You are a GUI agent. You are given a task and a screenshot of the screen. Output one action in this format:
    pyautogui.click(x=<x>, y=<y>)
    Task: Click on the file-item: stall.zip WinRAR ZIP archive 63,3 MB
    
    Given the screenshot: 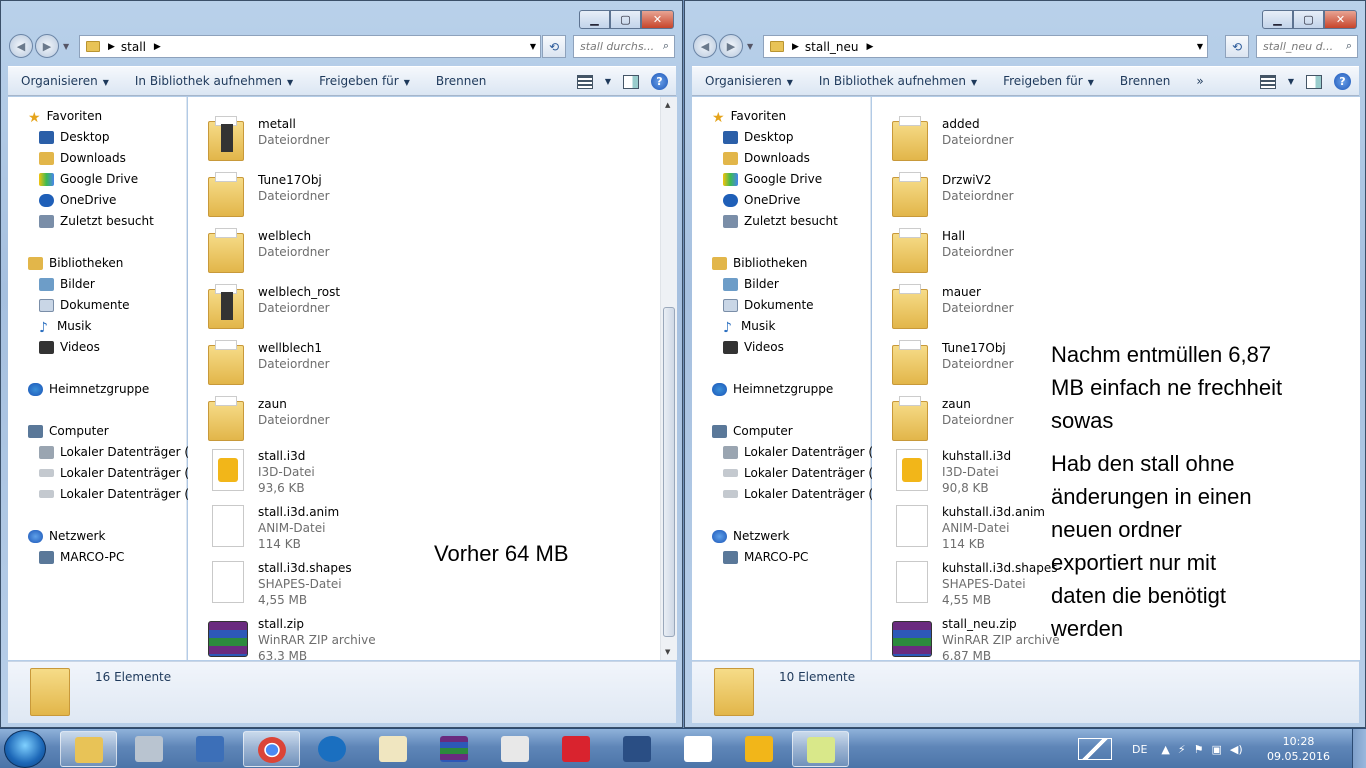 What is the action you would take?
    pyautogui.click(x=328, y=636)
    